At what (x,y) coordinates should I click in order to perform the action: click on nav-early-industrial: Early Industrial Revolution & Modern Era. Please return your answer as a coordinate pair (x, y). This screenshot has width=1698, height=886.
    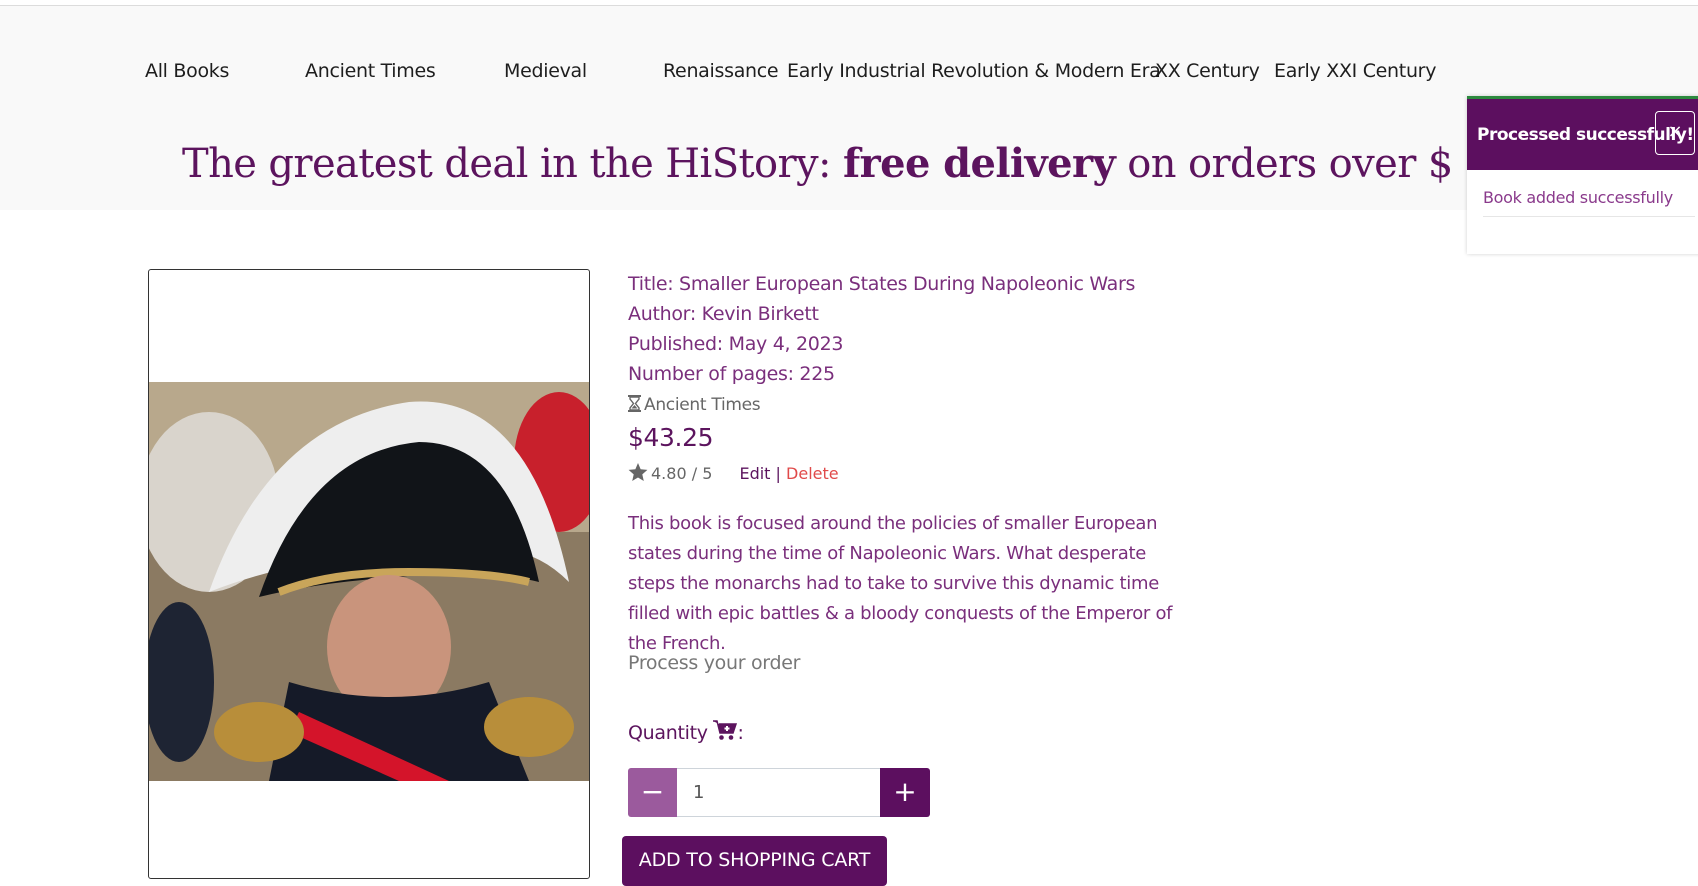
    Looking at the image, I should click on (974, 71).